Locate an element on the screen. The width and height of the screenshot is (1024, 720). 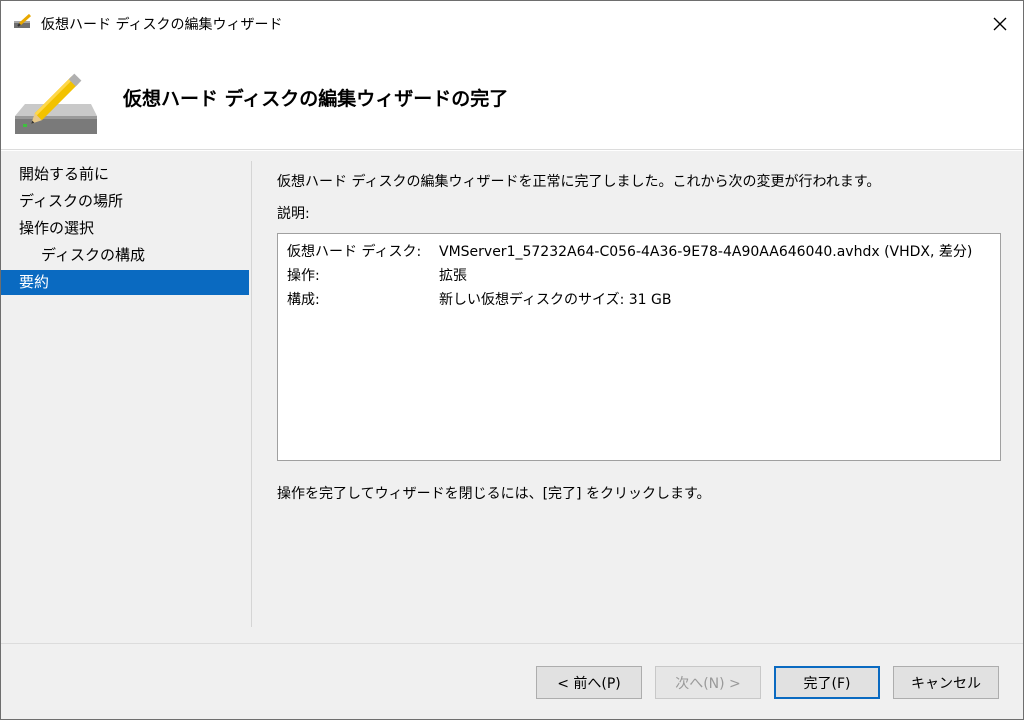
wizard-header: 仮想ハード ディスクの編集ウィザードの完了 is located at coordinates (512, 98).